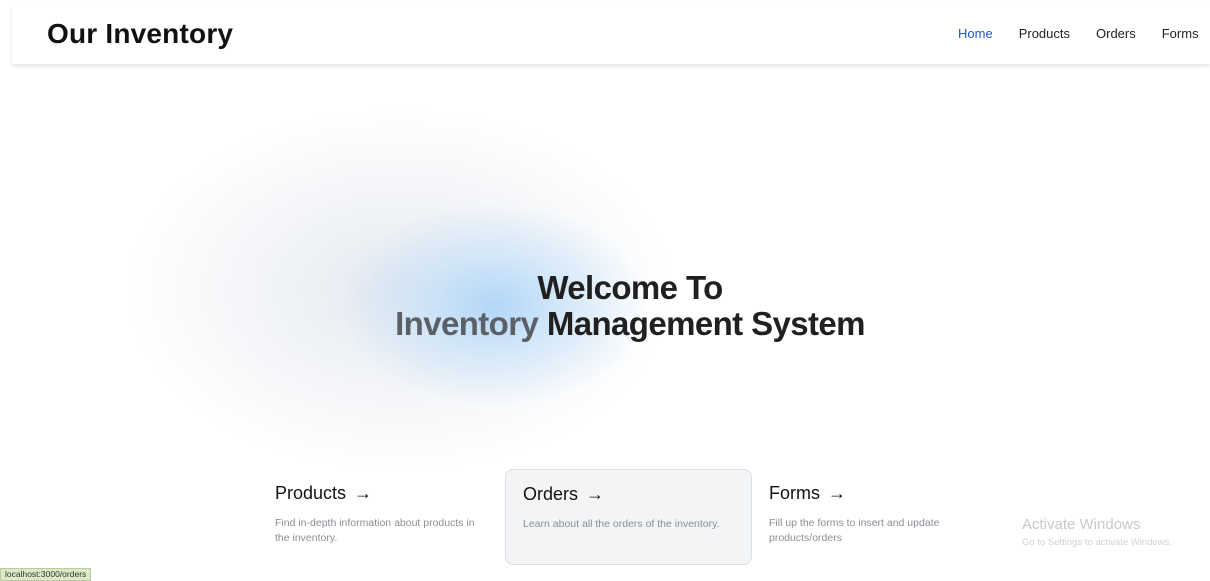  Describe the element at coordinates (794, 493) in the screenshot. I see `card-forms-label: Forms` at that location.